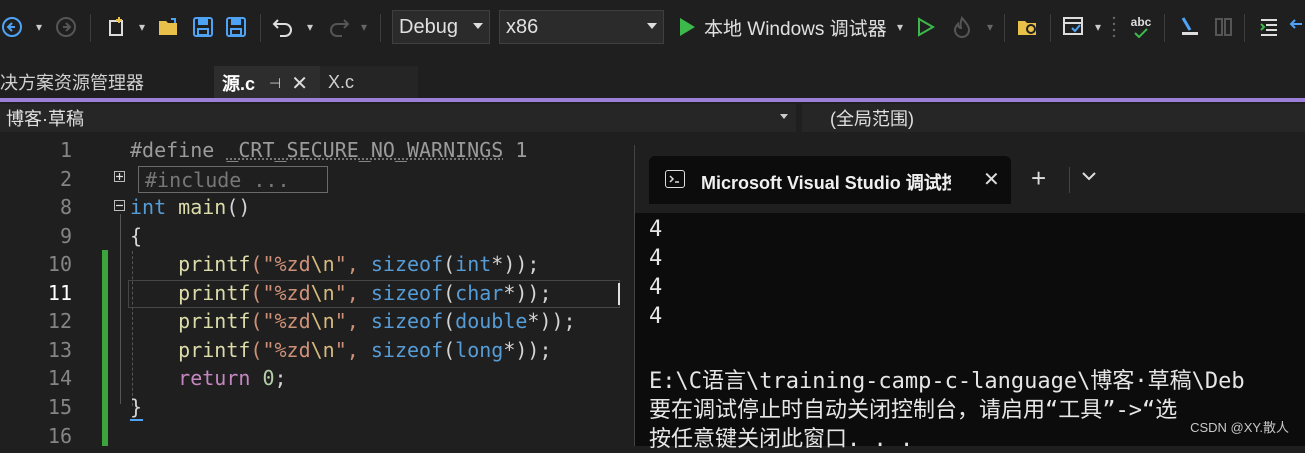 This screenshot has height=453, width=1305. What do you see at coordinates (365, 150) in the screenshot?
I see `macro-name: _CRT_SECURE_NO_WARNINGS` at bounding box center [365, 150].